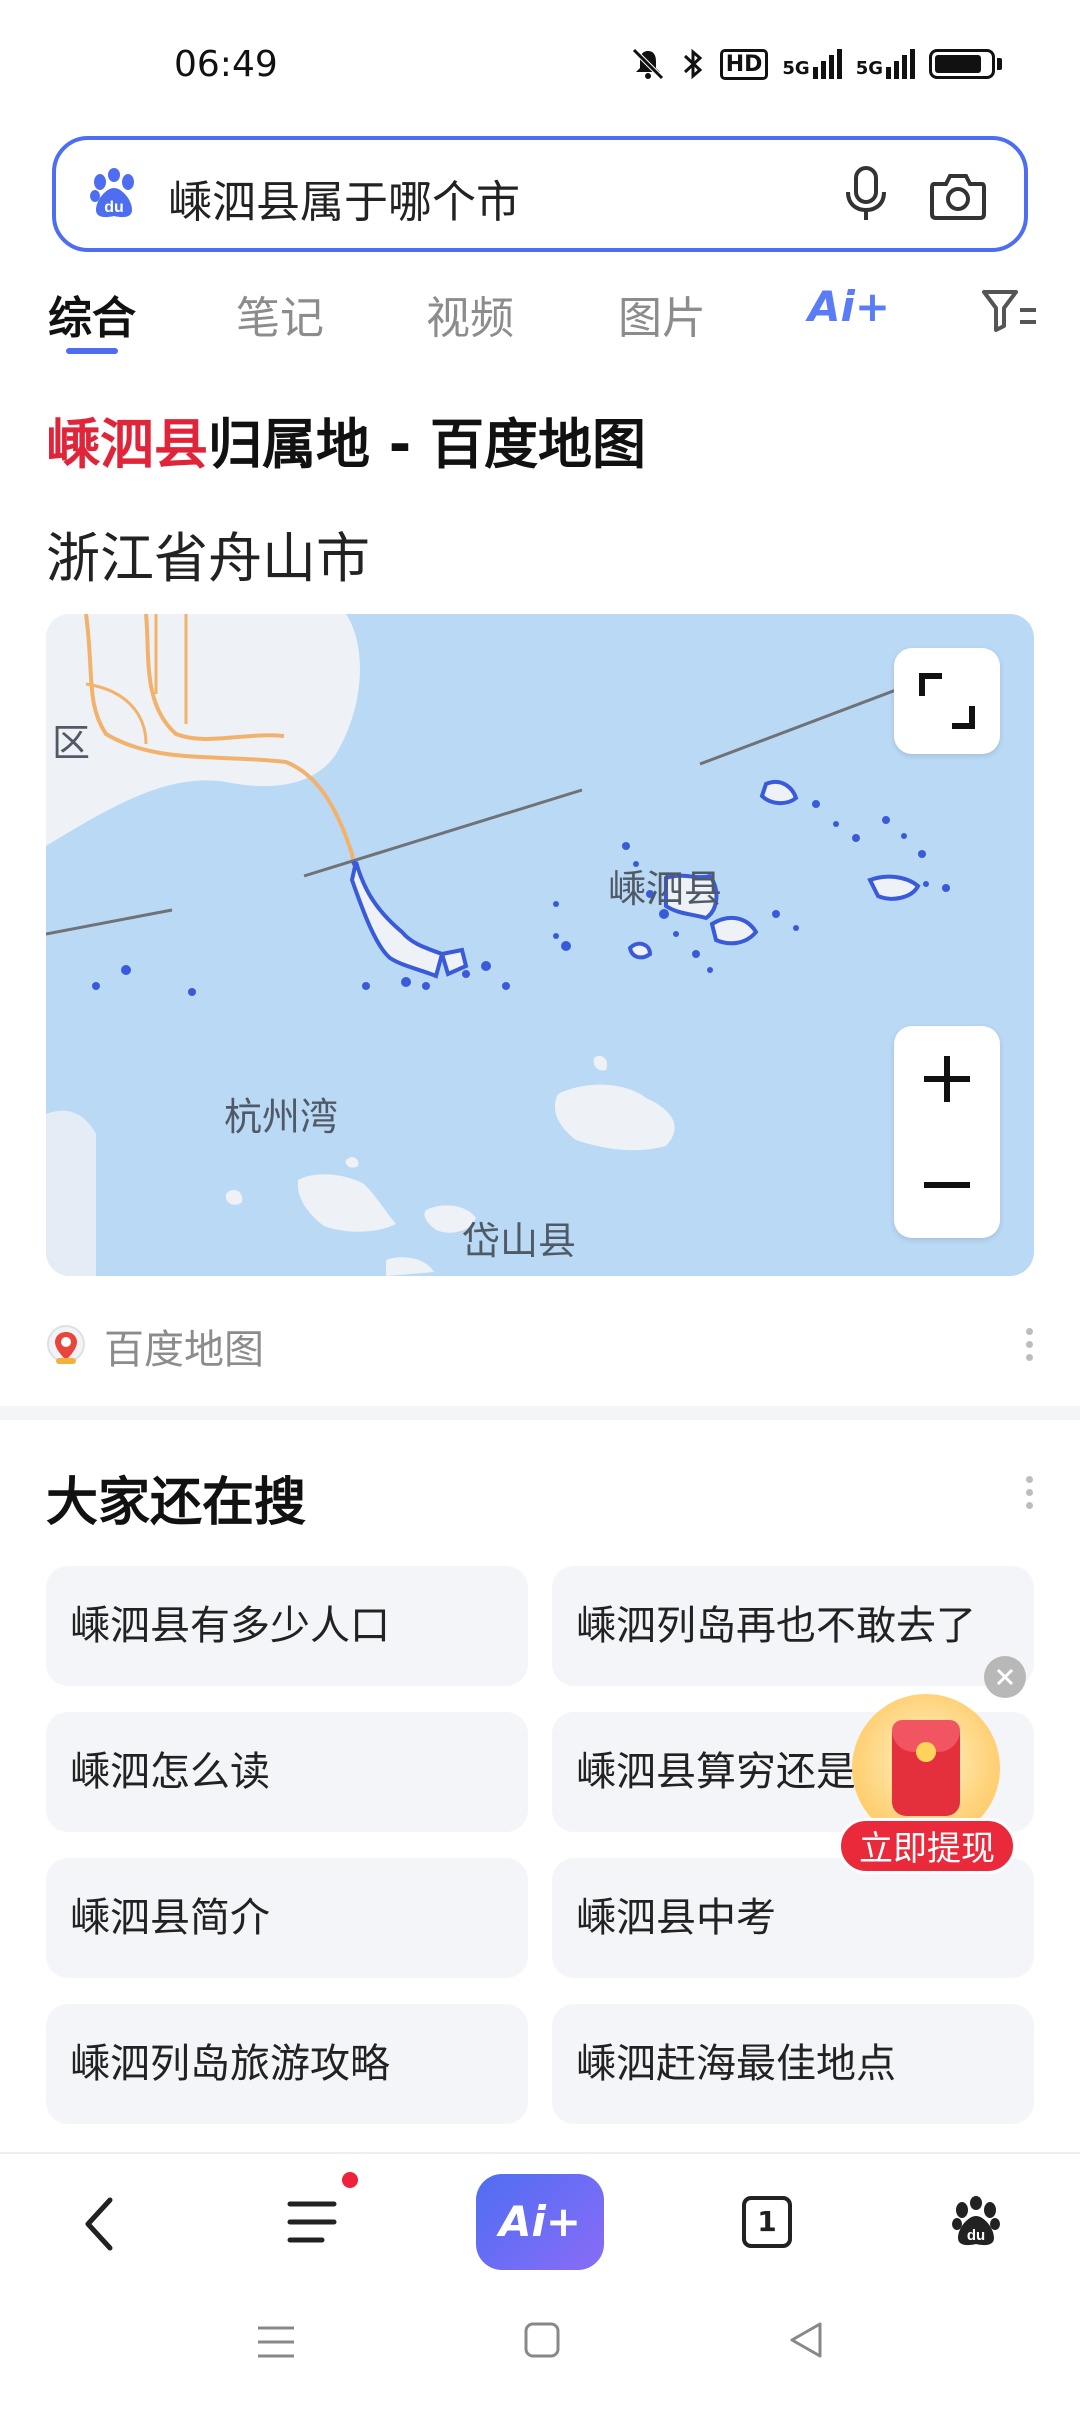  I want to click on system-nav-bar, so click(540, 2347).